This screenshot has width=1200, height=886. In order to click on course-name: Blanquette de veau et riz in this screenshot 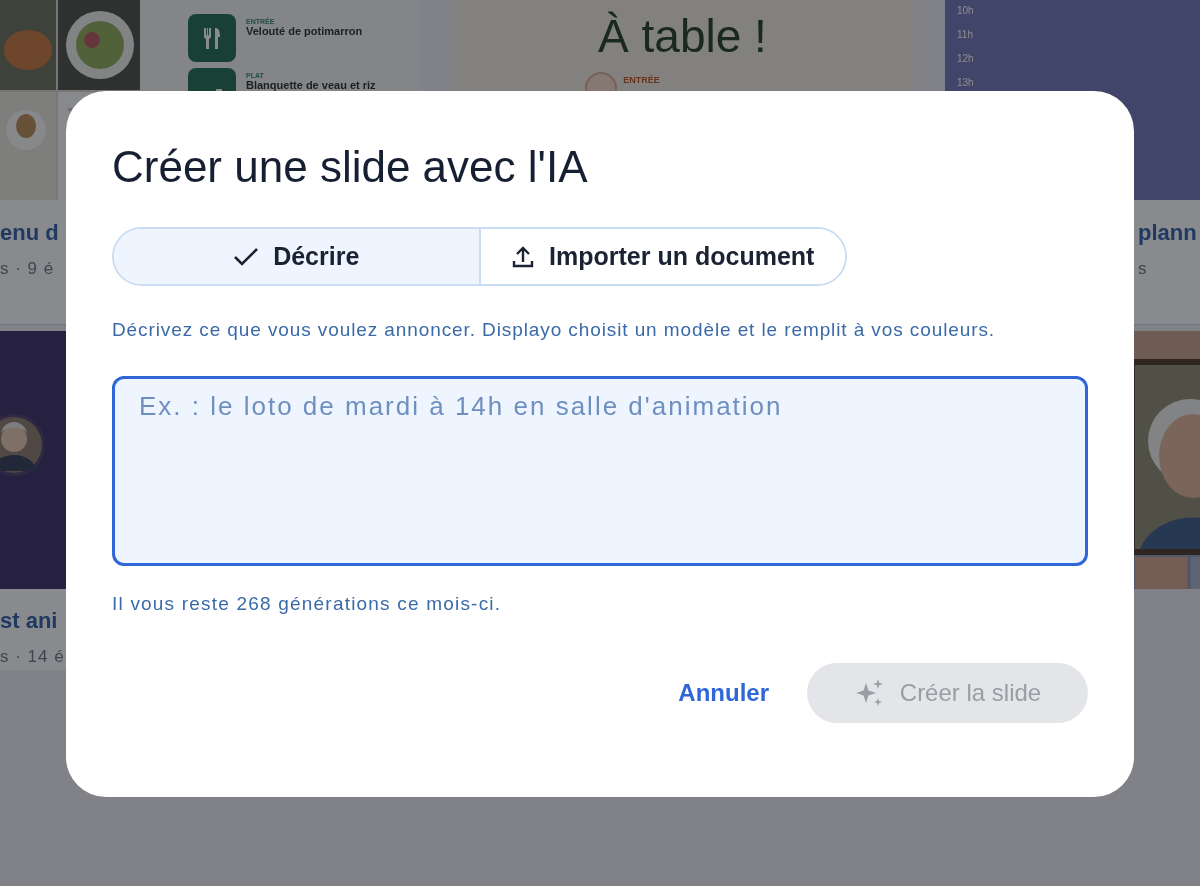, I will do `click(311, 85)`.